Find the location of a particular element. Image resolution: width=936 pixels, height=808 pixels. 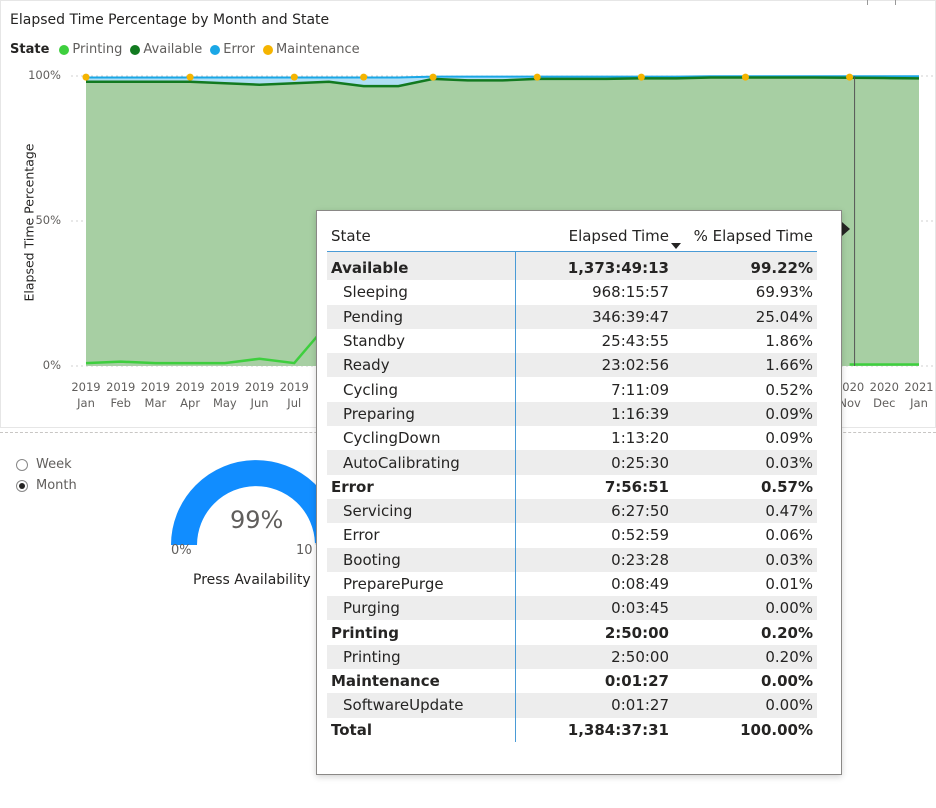

gauge-min-label: 0% is located at coordinates (181, 550).